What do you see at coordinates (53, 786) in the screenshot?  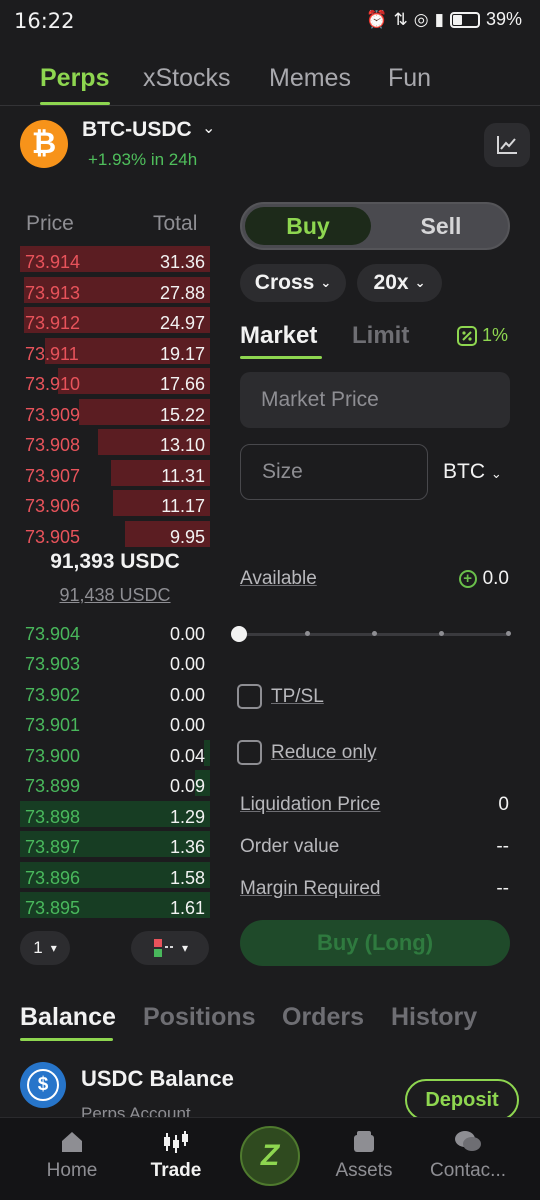 I see `bid-price: 73.899` at bounding box center [53, 786].